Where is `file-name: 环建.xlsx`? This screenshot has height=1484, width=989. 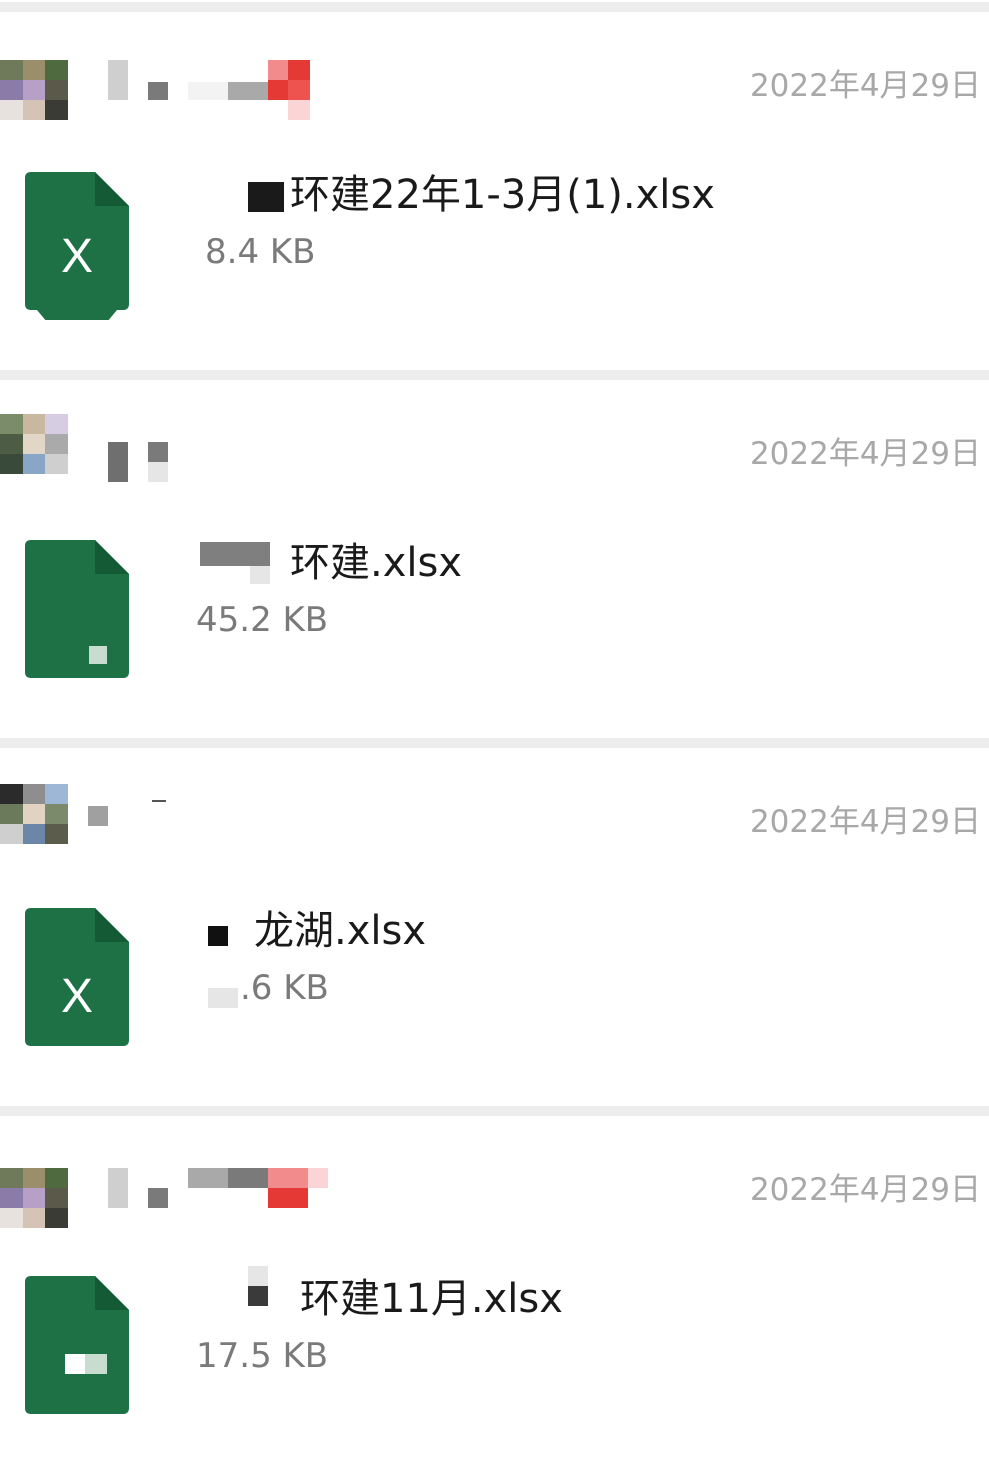 file-name: 环建.xlsx is located at coordinates (376, 559).